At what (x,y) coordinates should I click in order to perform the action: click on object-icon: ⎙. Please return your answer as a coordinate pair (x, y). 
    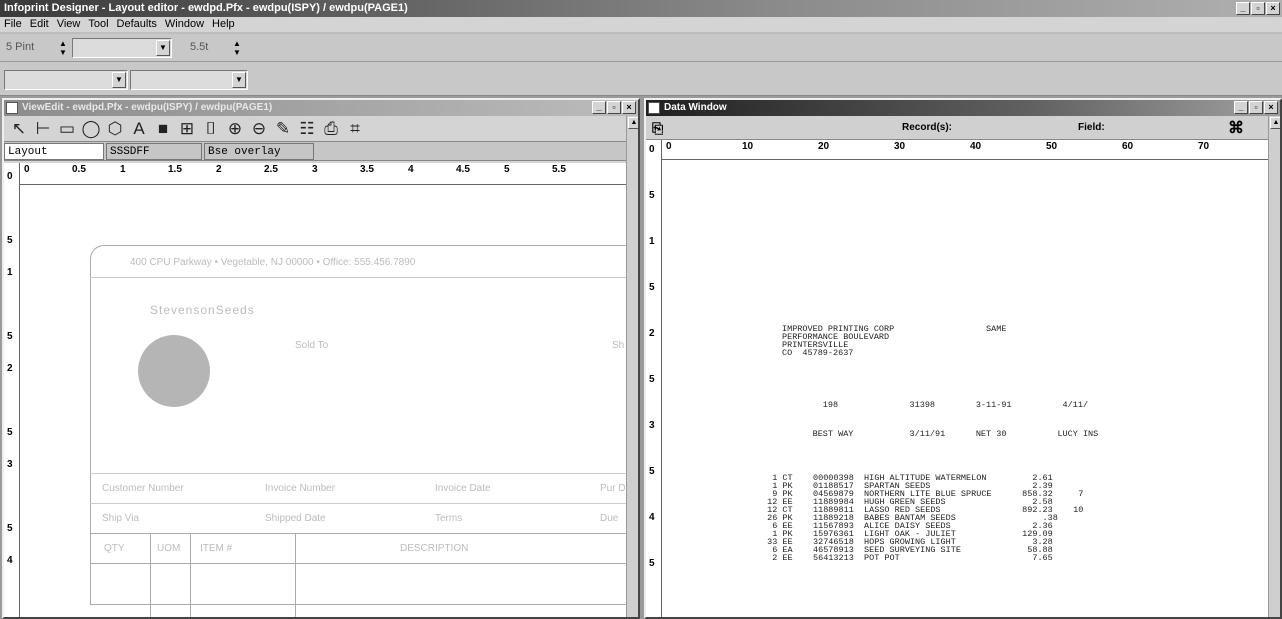
    Looking at the image, I should click on (331, 129).